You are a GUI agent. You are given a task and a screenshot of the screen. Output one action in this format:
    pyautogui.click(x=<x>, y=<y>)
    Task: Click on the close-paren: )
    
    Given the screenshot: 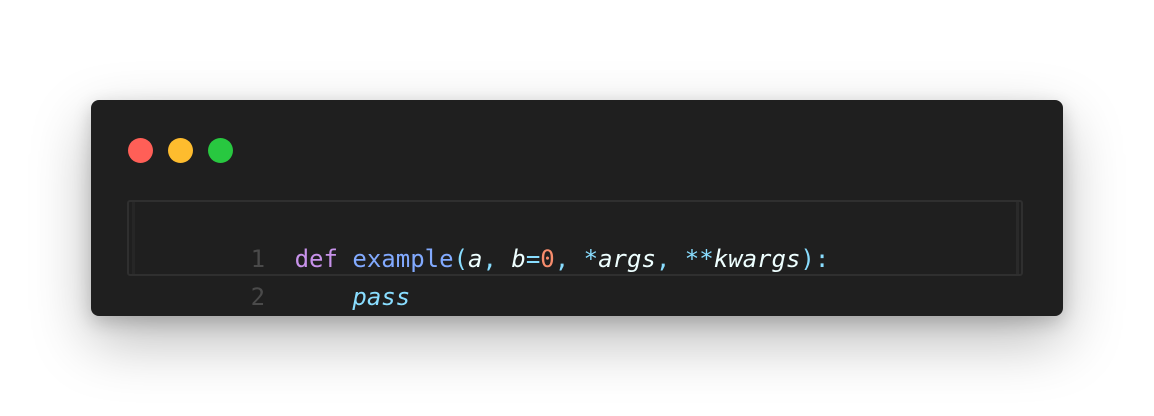 What is the action you would take?
    pyautogui.click(x=807, y=259)
    